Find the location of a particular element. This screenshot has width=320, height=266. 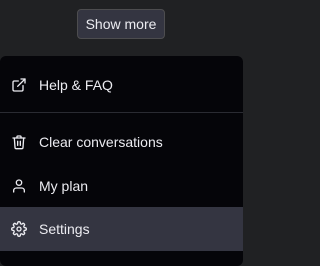

menu-item-label: Clear conversations is located at coordinates (101, 142).